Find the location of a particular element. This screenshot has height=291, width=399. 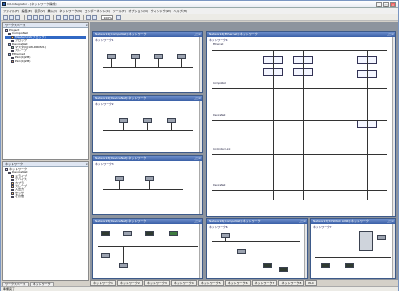

menu-help: ヘルプ(H) is located at coordinates (181, 11).